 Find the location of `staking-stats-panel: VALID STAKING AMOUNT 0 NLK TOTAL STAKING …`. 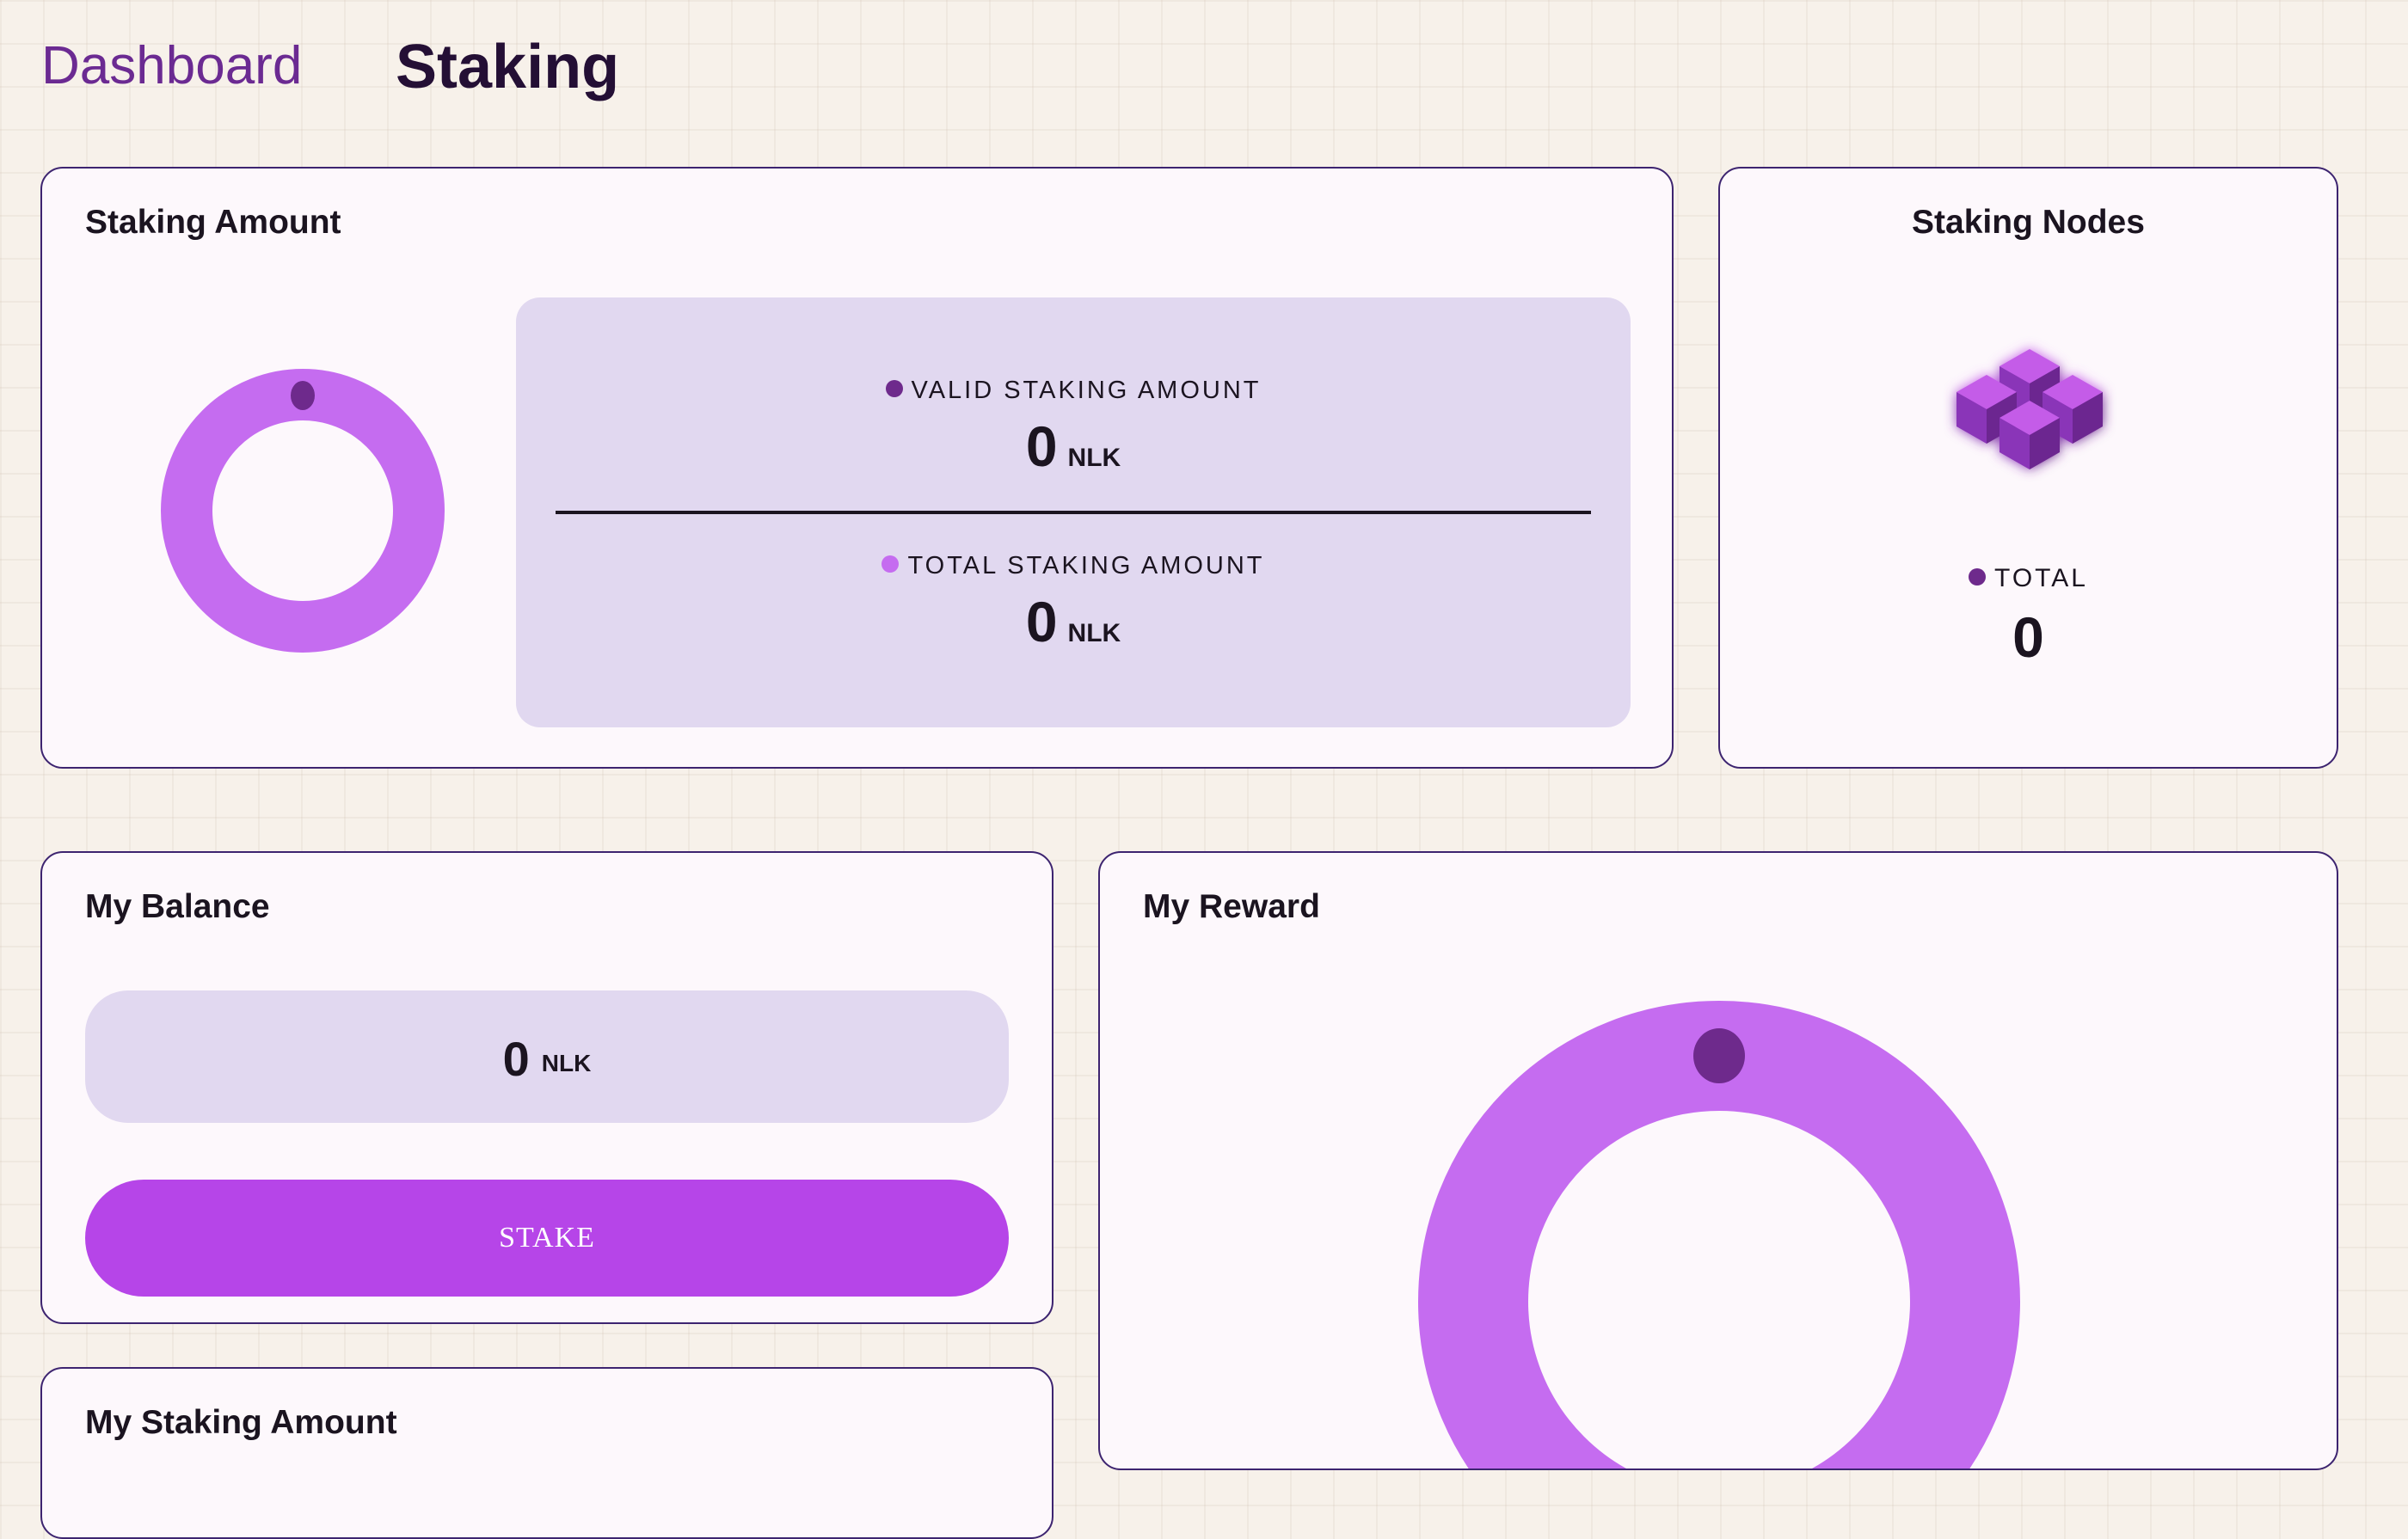

staking-stats-panel: VALID STAKING AMOUNT 0 NLK TOTAL STAKING … is located at coordinates (1074, 512).